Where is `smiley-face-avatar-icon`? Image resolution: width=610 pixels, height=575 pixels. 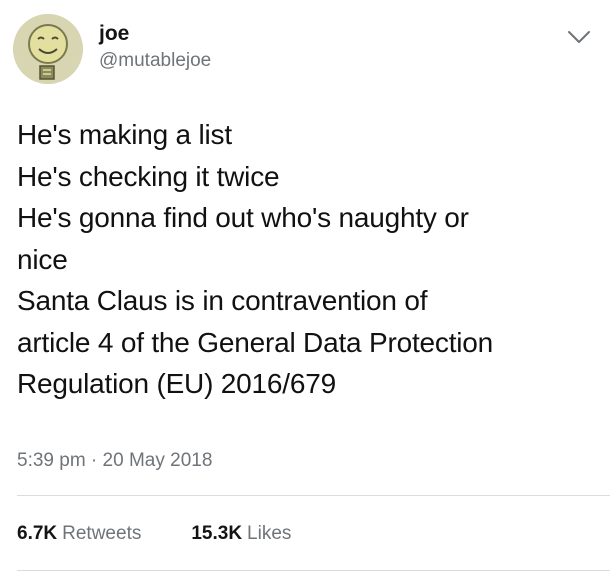
smiley-face-avatar-icon is located at coordinates (48, 49).